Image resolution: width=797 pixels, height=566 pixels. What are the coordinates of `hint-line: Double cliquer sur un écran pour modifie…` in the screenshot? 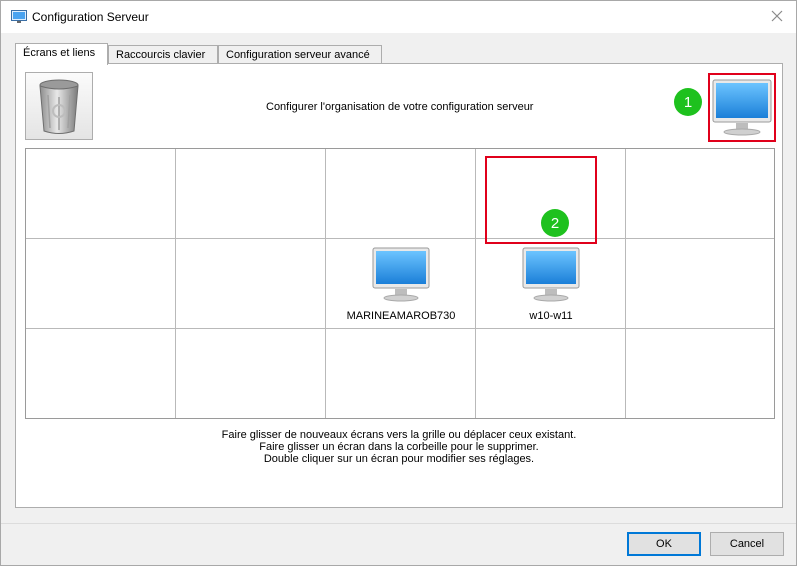 It's located at (399, 459).